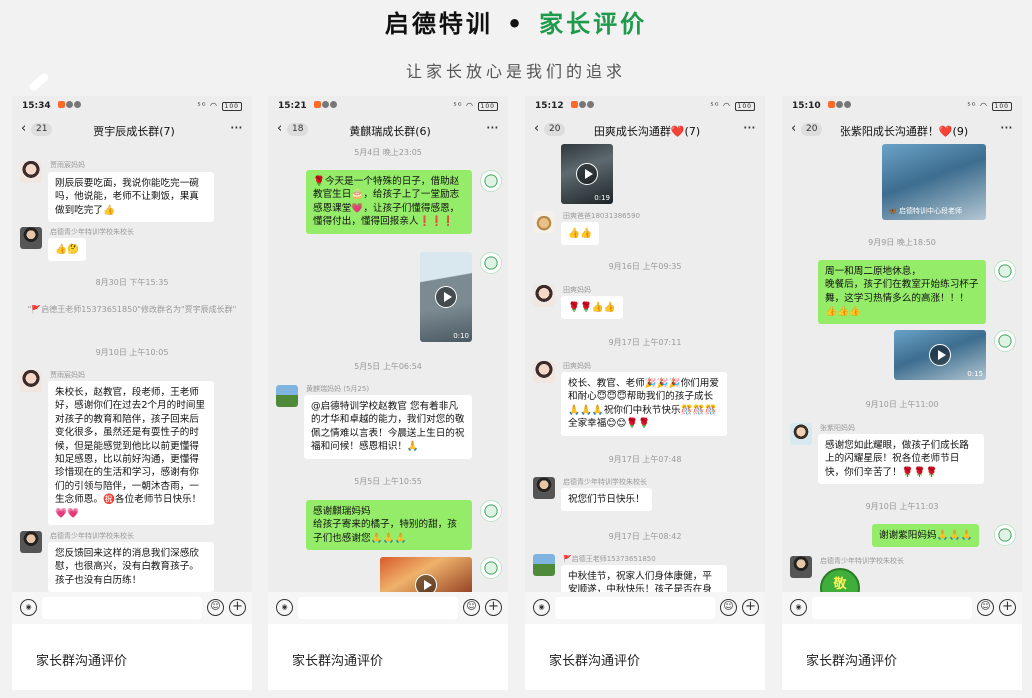  What do you see at coordinates (388, 152) in the screenshot?
I see `timestamp: 5月4日 晚上23:05` at bounding box center [388, 152].